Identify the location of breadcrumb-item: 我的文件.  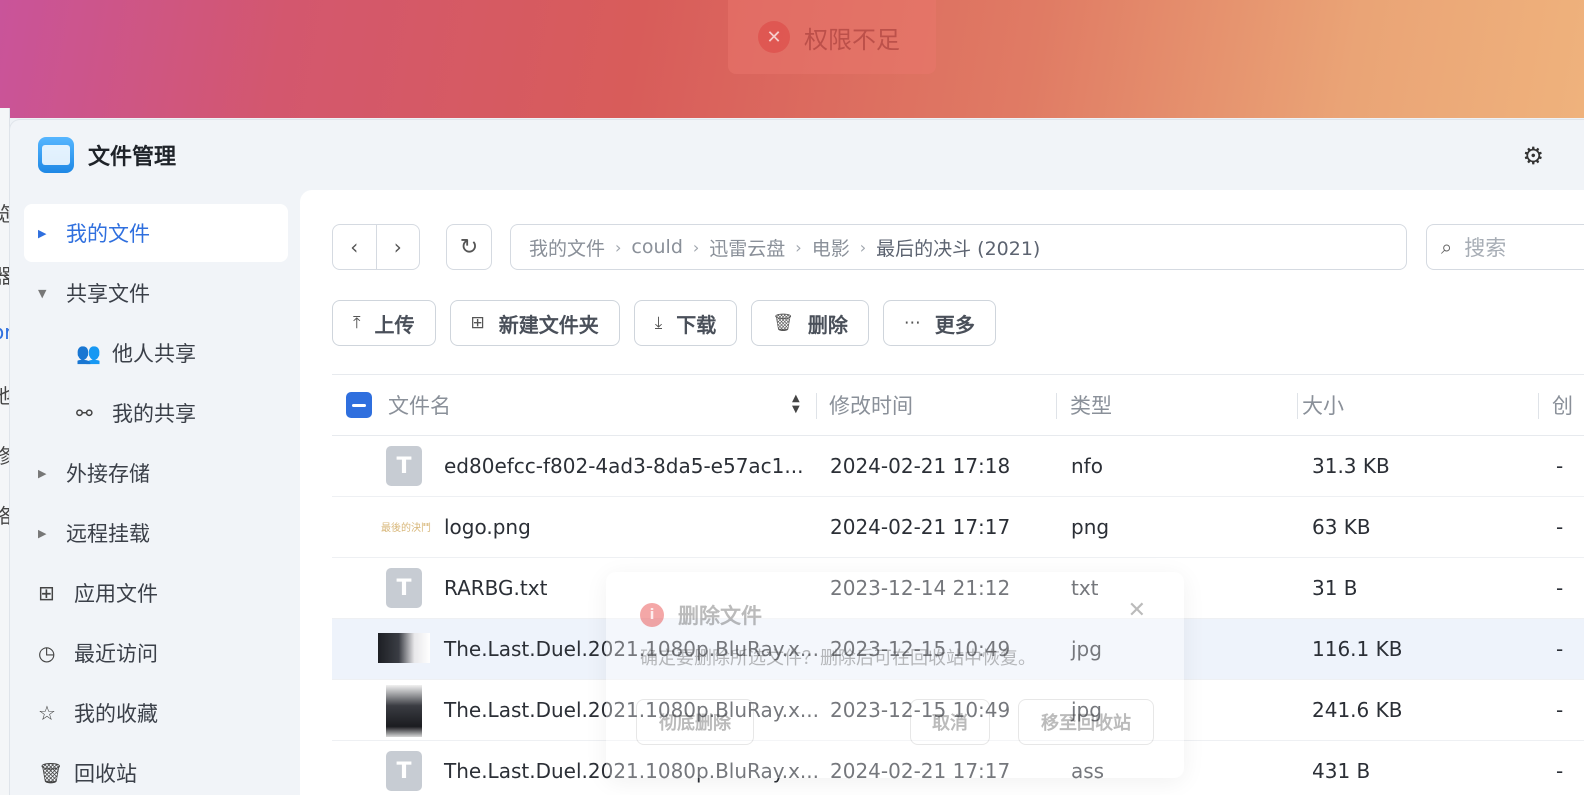
(567, 247).